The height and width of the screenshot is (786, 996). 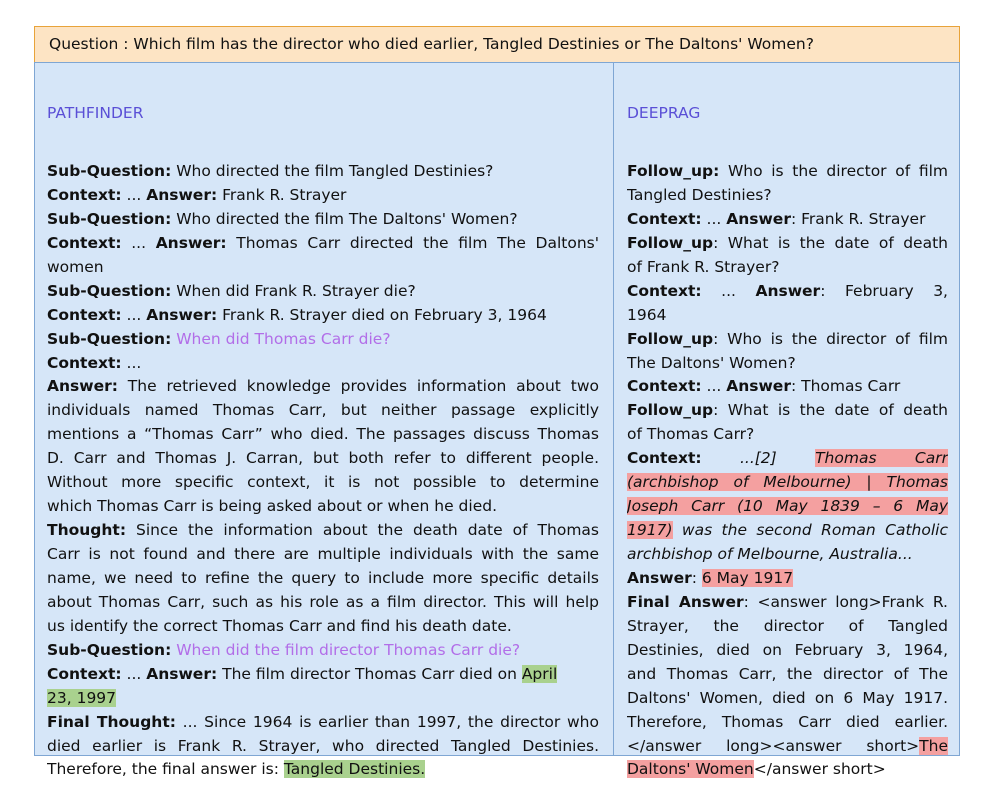 I want to click on trace-line: Context: ... Answer: February 3,, so click(x=787, y=290).